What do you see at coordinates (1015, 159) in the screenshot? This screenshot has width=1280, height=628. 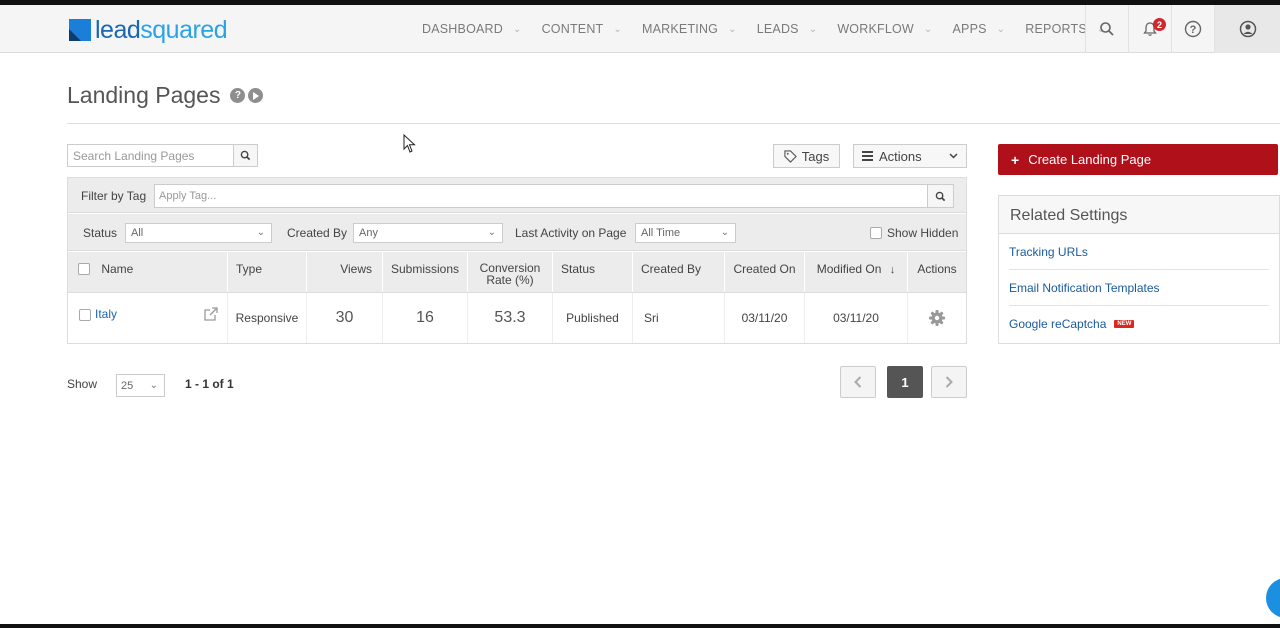 I see `plus-icon: +` at bounding box center [1015, 159].